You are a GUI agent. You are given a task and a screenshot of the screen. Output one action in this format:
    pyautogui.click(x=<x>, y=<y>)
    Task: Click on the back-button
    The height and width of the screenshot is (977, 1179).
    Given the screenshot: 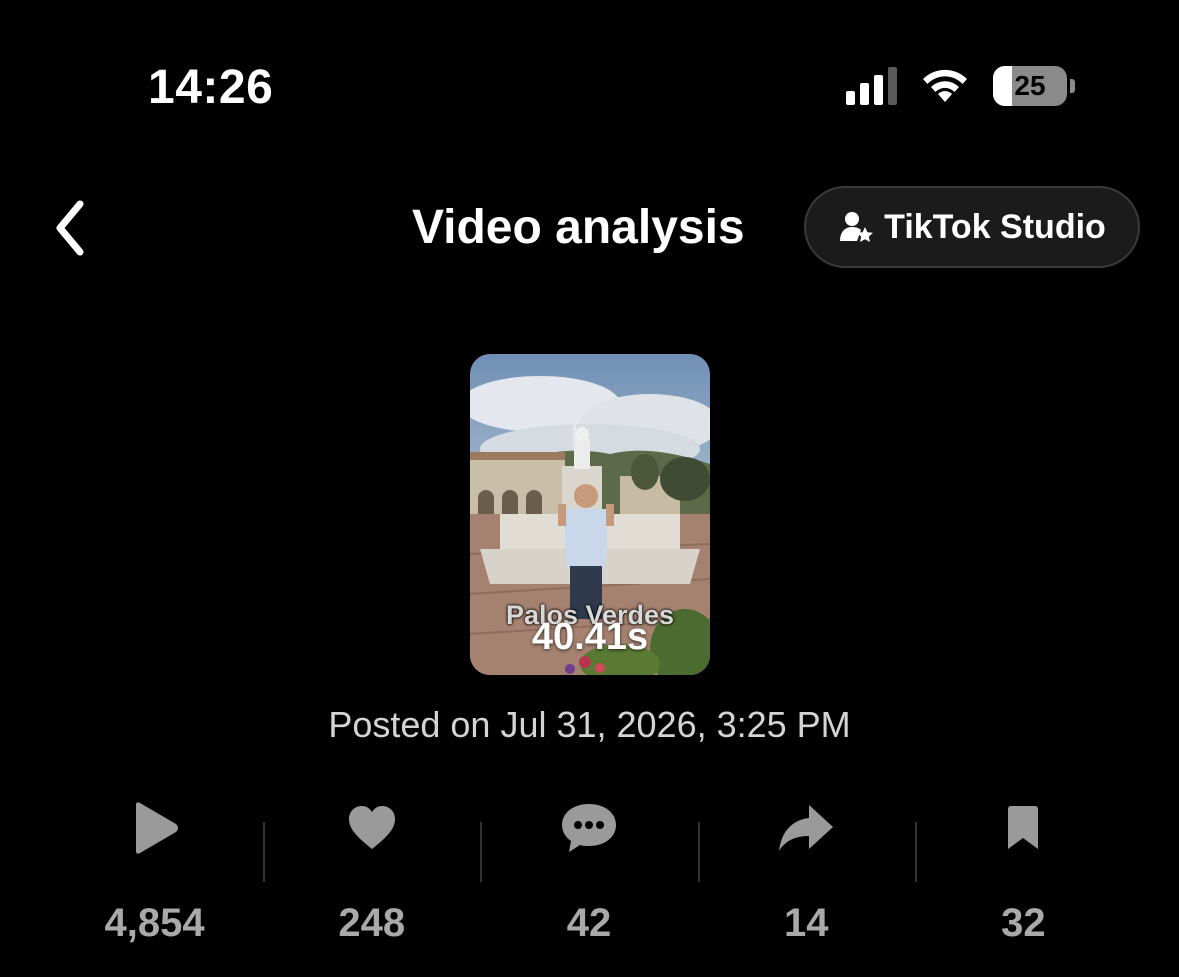 What is the action you would take?
    pyautogui.click(x=70, y=228)
    